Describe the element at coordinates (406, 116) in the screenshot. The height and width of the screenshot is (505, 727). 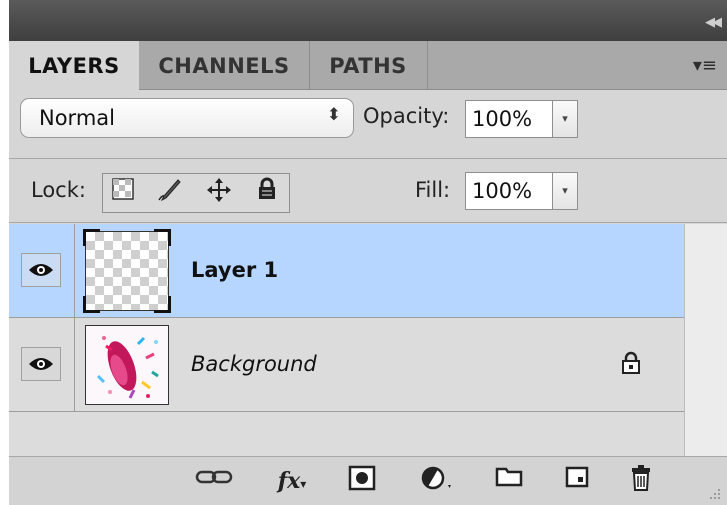
I see `opacity-label: Opacity:` at that location.